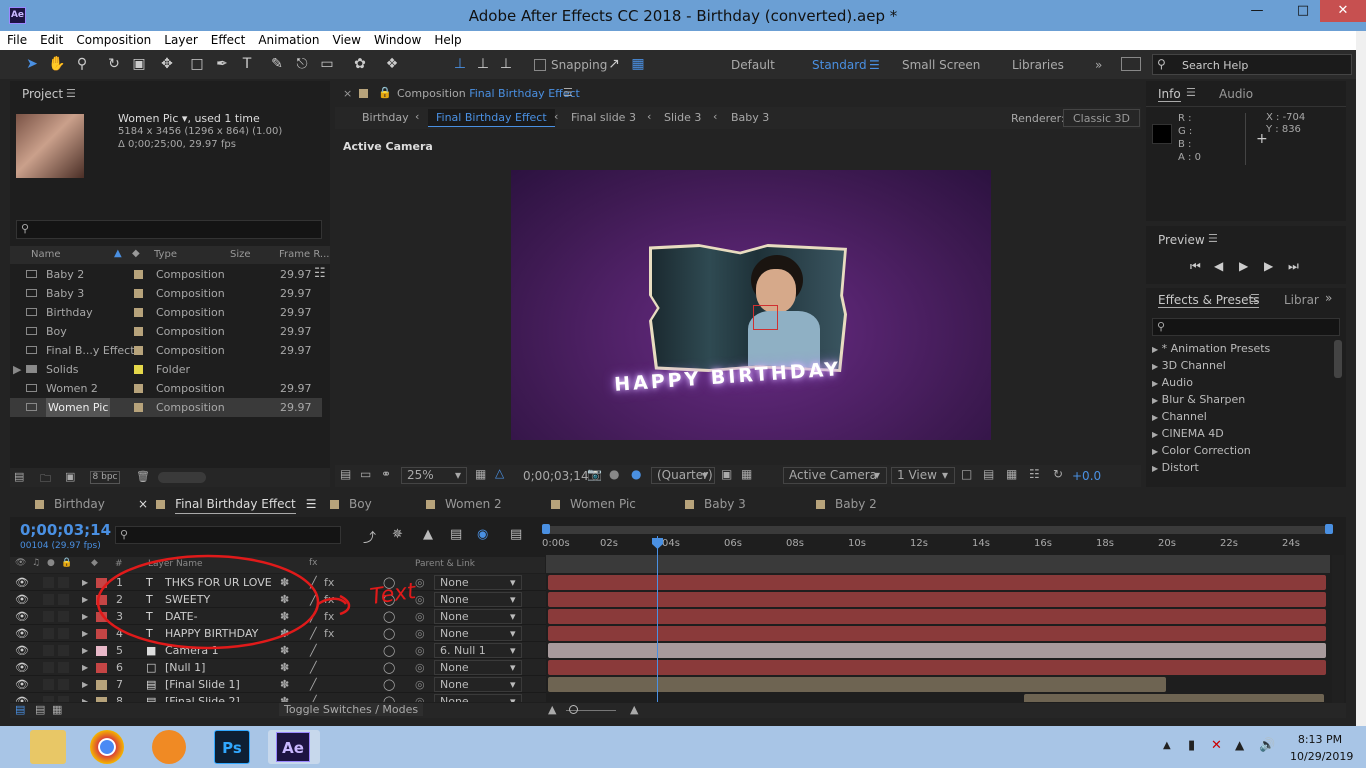 The width and height of the screenshot is (1366, 768). I want to click on zoom-dropdown: 25% ▾, so click(434, 475).